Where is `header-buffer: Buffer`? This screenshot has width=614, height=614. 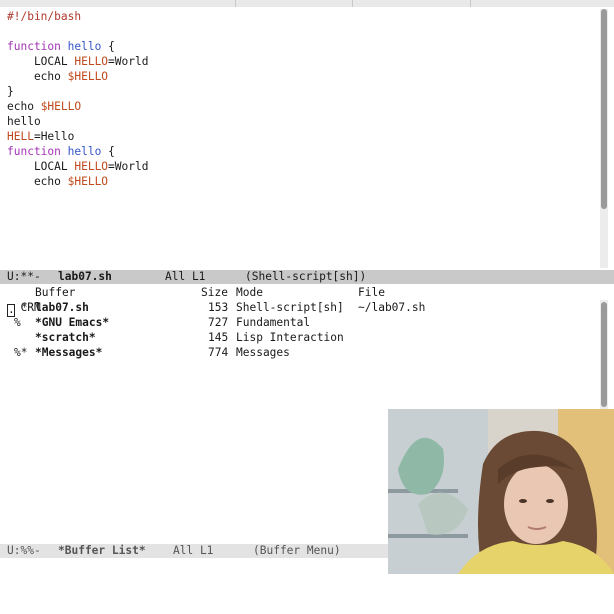 header-buffer: Buffer is located at coordinates (55, 292).